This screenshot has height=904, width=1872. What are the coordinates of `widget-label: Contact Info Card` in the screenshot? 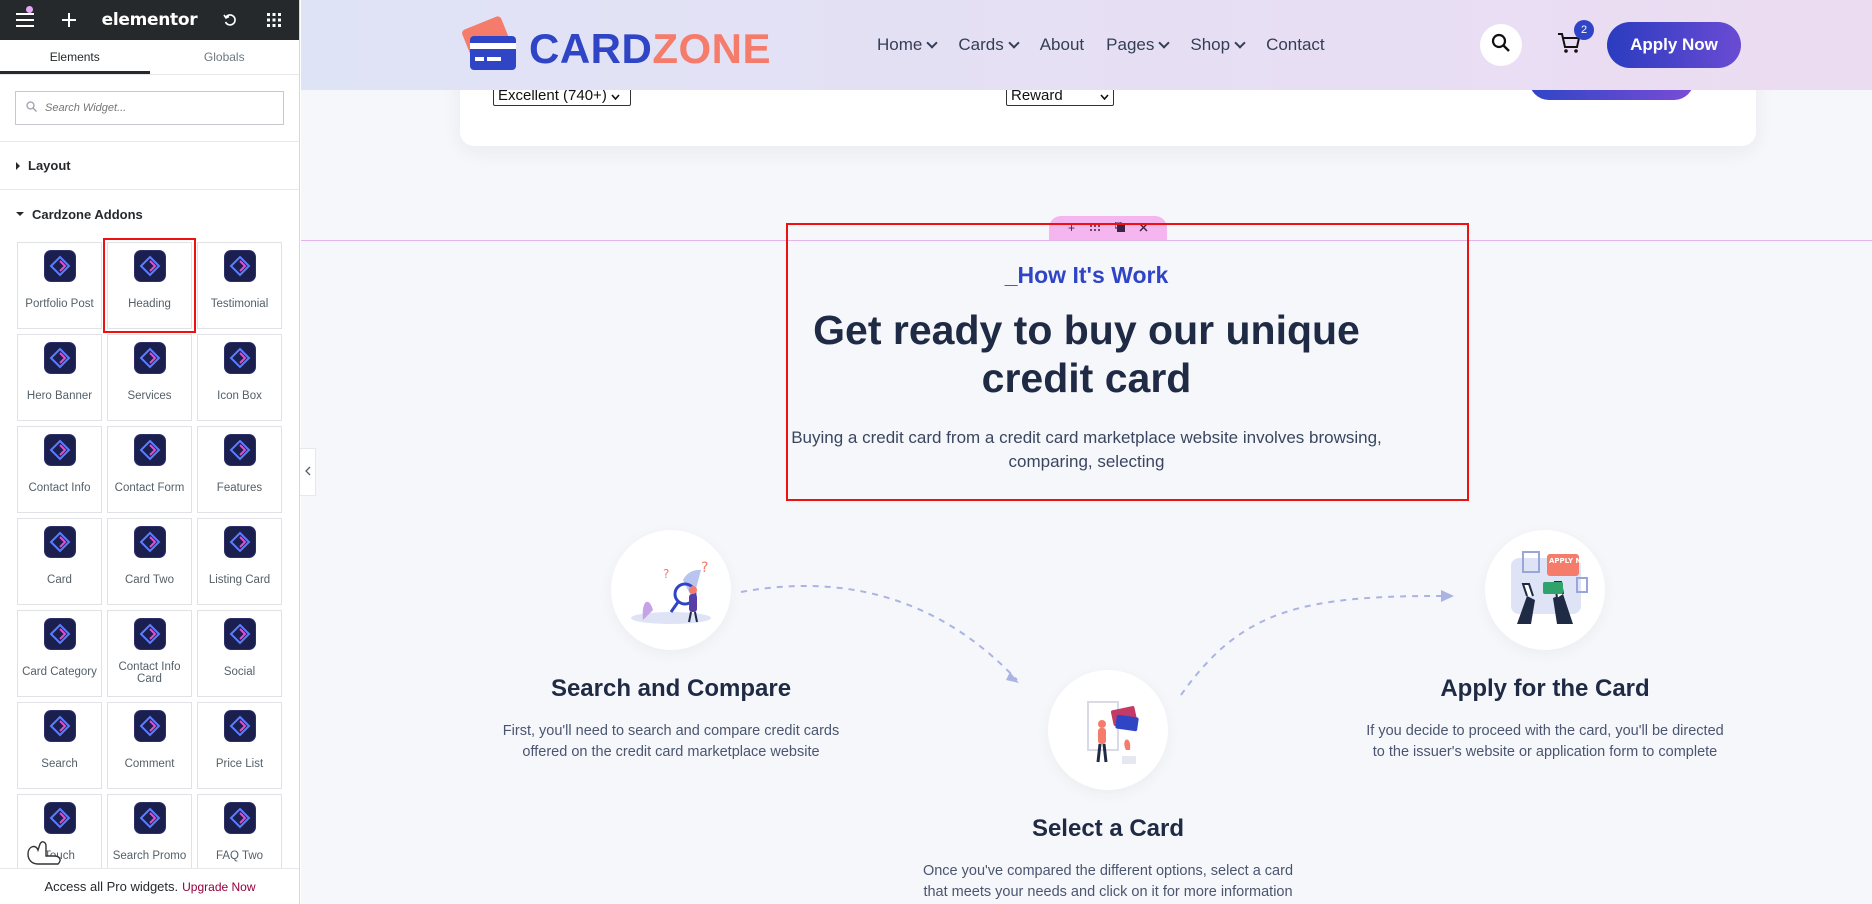 It's located at (149, 673).